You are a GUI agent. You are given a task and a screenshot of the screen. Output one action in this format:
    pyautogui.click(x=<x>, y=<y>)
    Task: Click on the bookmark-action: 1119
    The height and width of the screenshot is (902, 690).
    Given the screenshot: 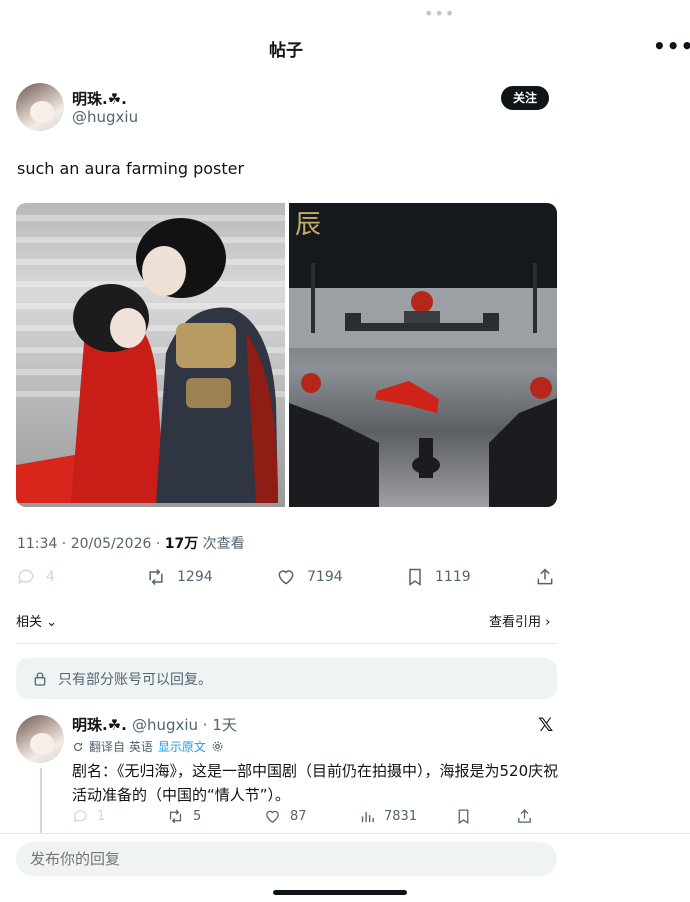 What is the action you would take?
    pyautogui.click(x=438, y=577)
    